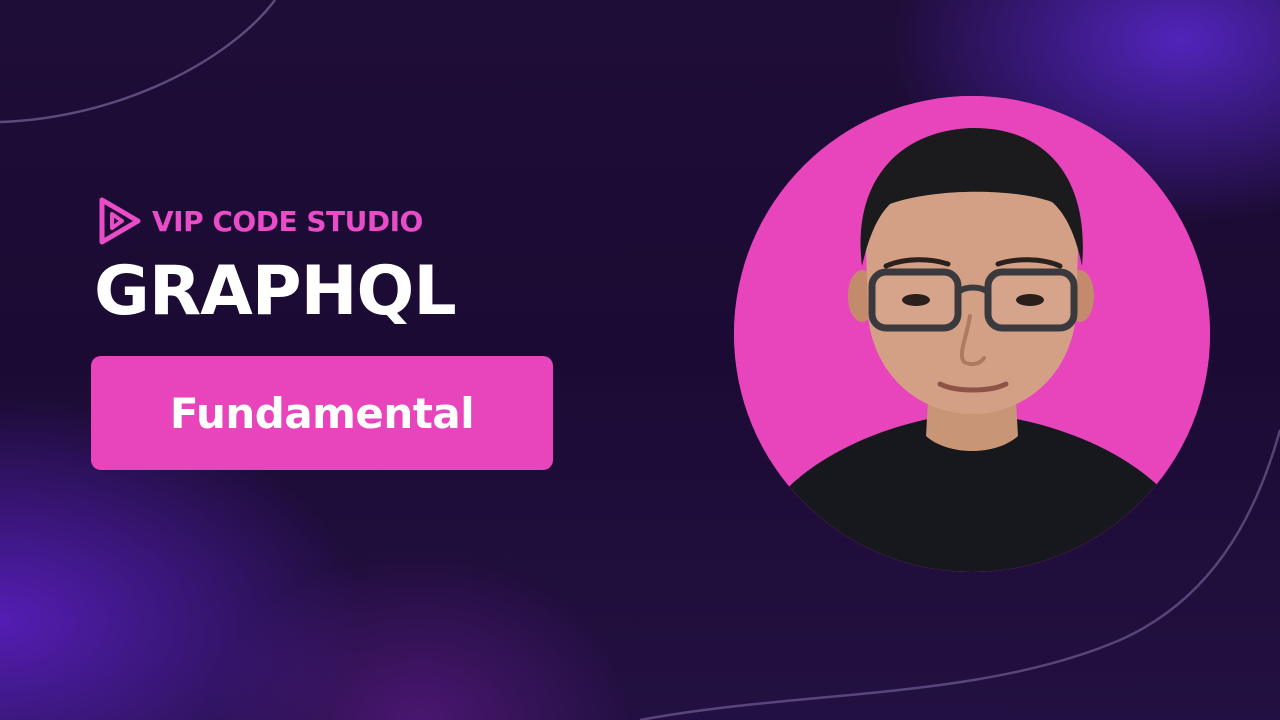  Describe the element at coordinates (287, 221) in the screenshot. I see `brand-name: VIP CODE STUDIO` at that location.